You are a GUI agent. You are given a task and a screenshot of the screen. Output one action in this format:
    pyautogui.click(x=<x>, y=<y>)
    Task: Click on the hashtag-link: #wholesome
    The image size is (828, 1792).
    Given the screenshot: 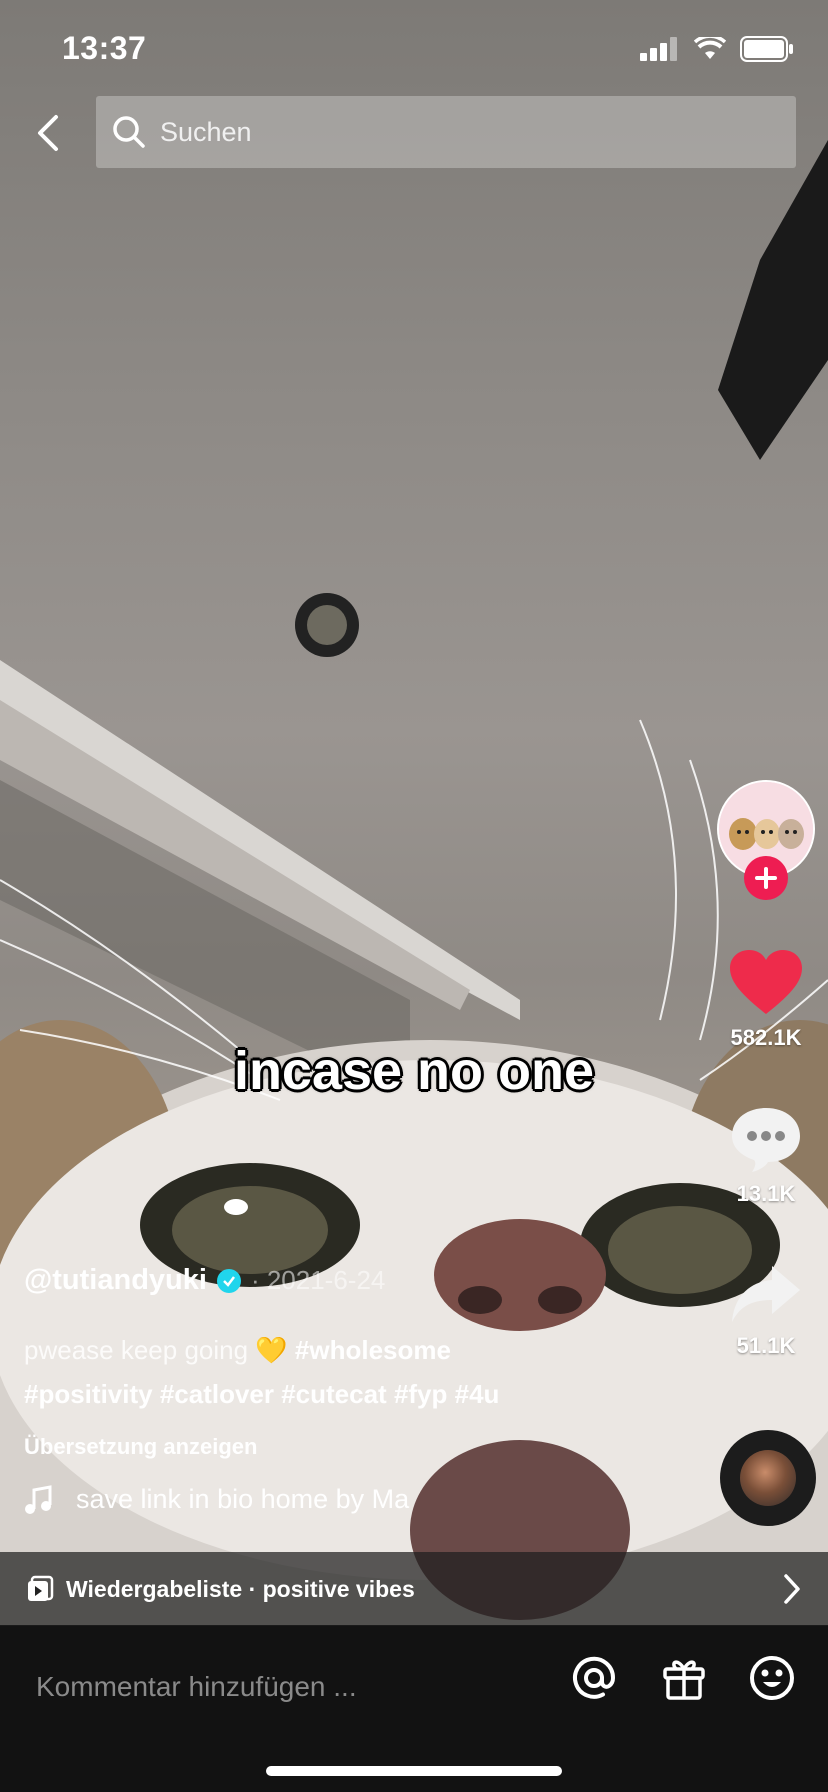 What is the action you would take?
    pyautogui.click(x=373, y=1350)
    